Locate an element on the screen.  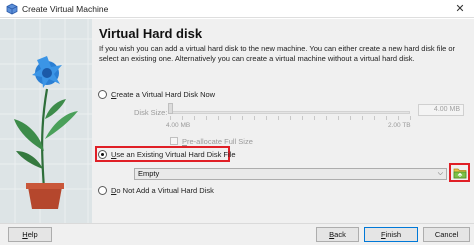
page-title: Virtual Hard disk is located at coordinates (151, 33).